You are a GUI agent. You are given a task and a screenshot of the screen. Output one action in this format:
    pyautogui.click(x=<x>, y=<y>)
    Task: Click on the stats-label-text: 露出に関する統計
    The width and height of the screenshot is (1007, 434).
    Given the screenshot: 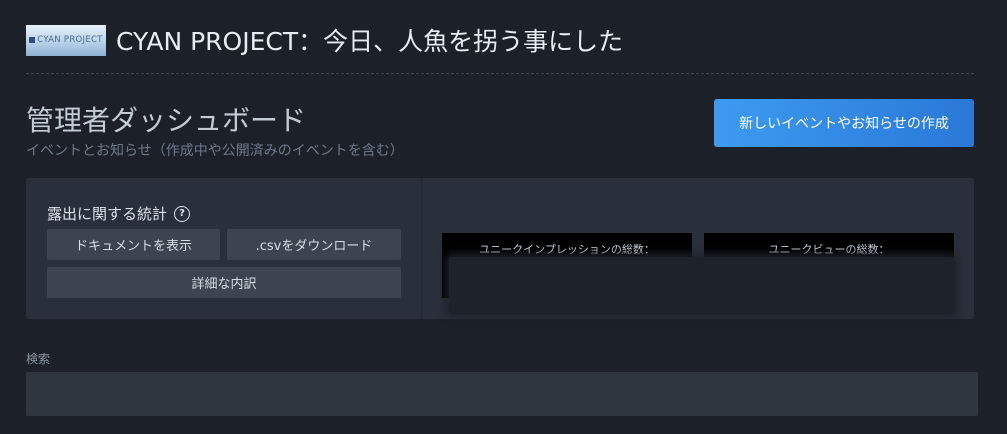 What is the action you would take?
    pyautogui.click(x=107, y=214)
    